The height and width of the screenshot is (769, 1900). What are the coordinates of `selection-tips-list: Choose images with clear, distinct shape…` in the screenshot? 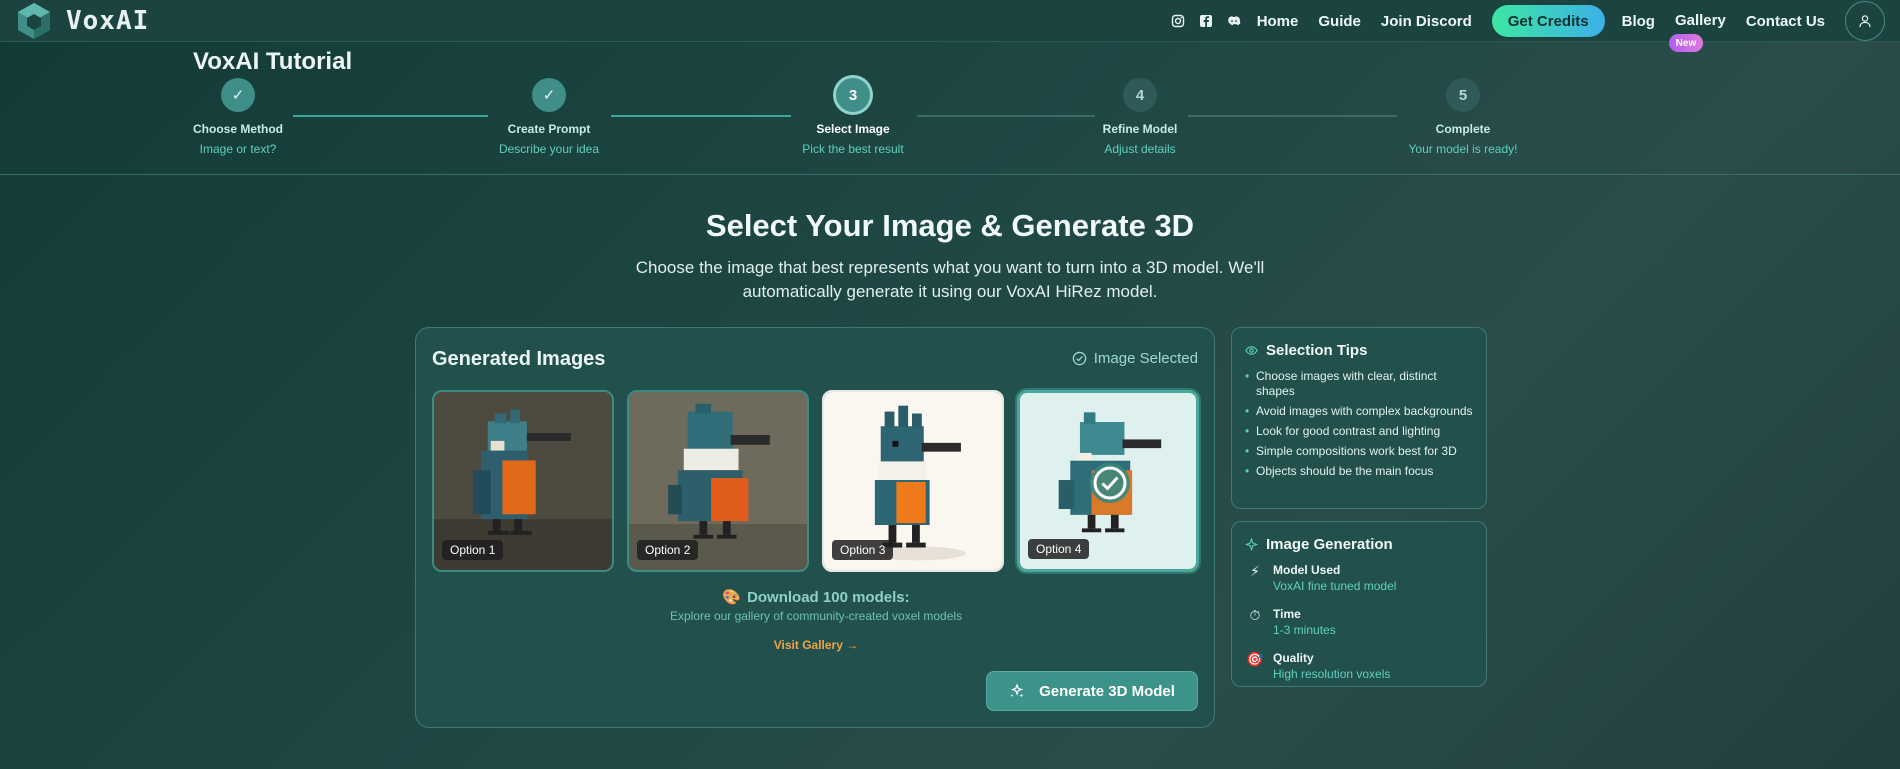 It's located at (1360, 426).